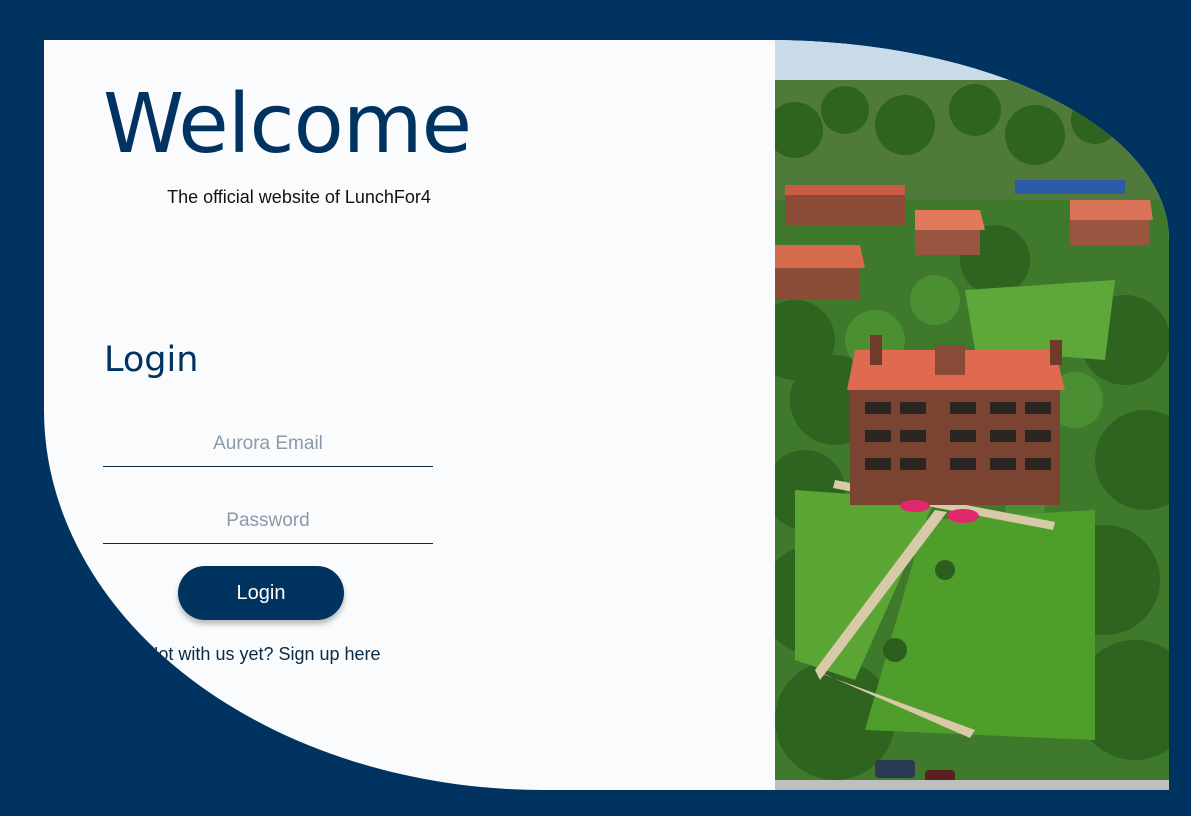  I want to click on site-subtitle: The official website of LunchFor4, so click(299, 197).